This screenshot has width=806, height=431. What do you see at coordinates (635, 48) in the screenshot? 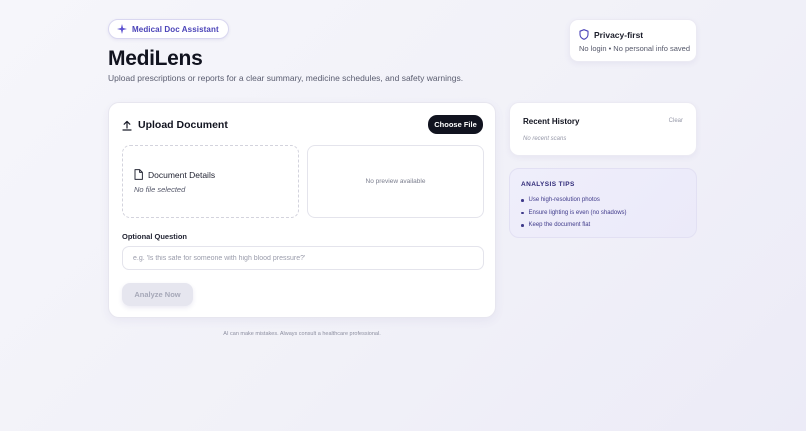
I see `privacy-subtitle: No login • No personal info saved` at bounding box center [635, 48].